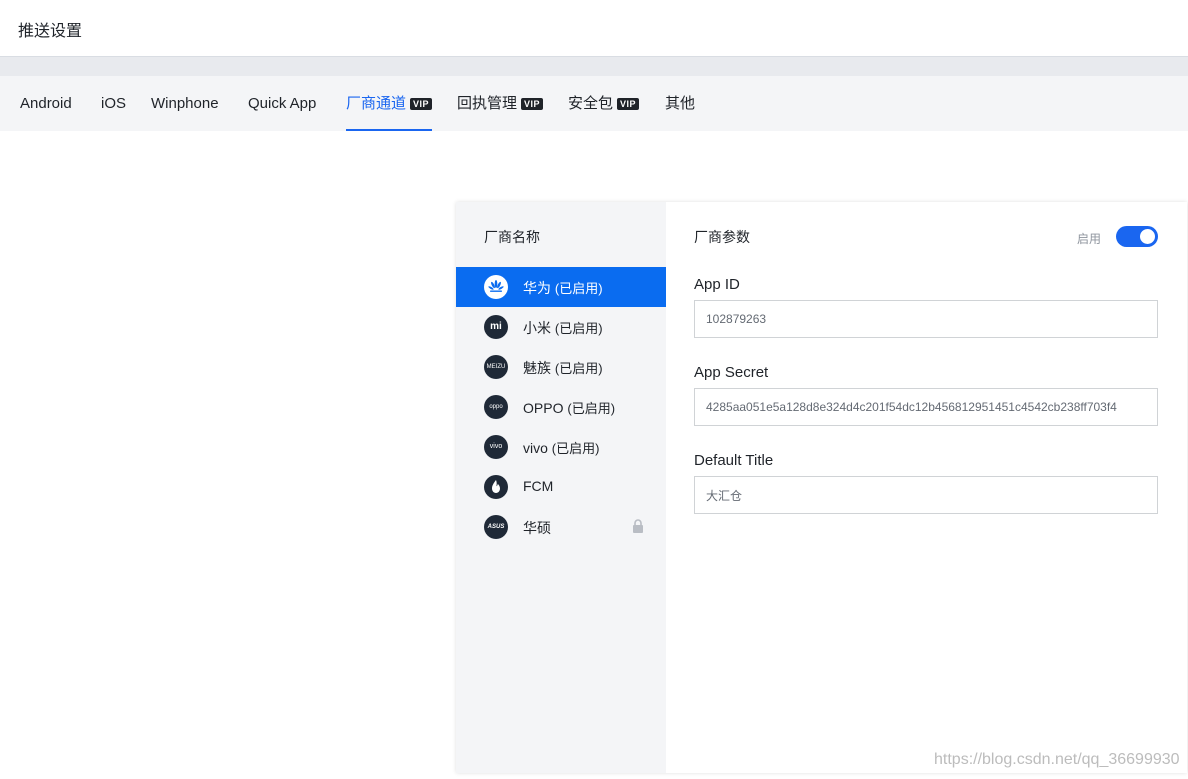 The image size is (1188, 779). I want to click on vendor-name: OPPO, so click(543, 408).